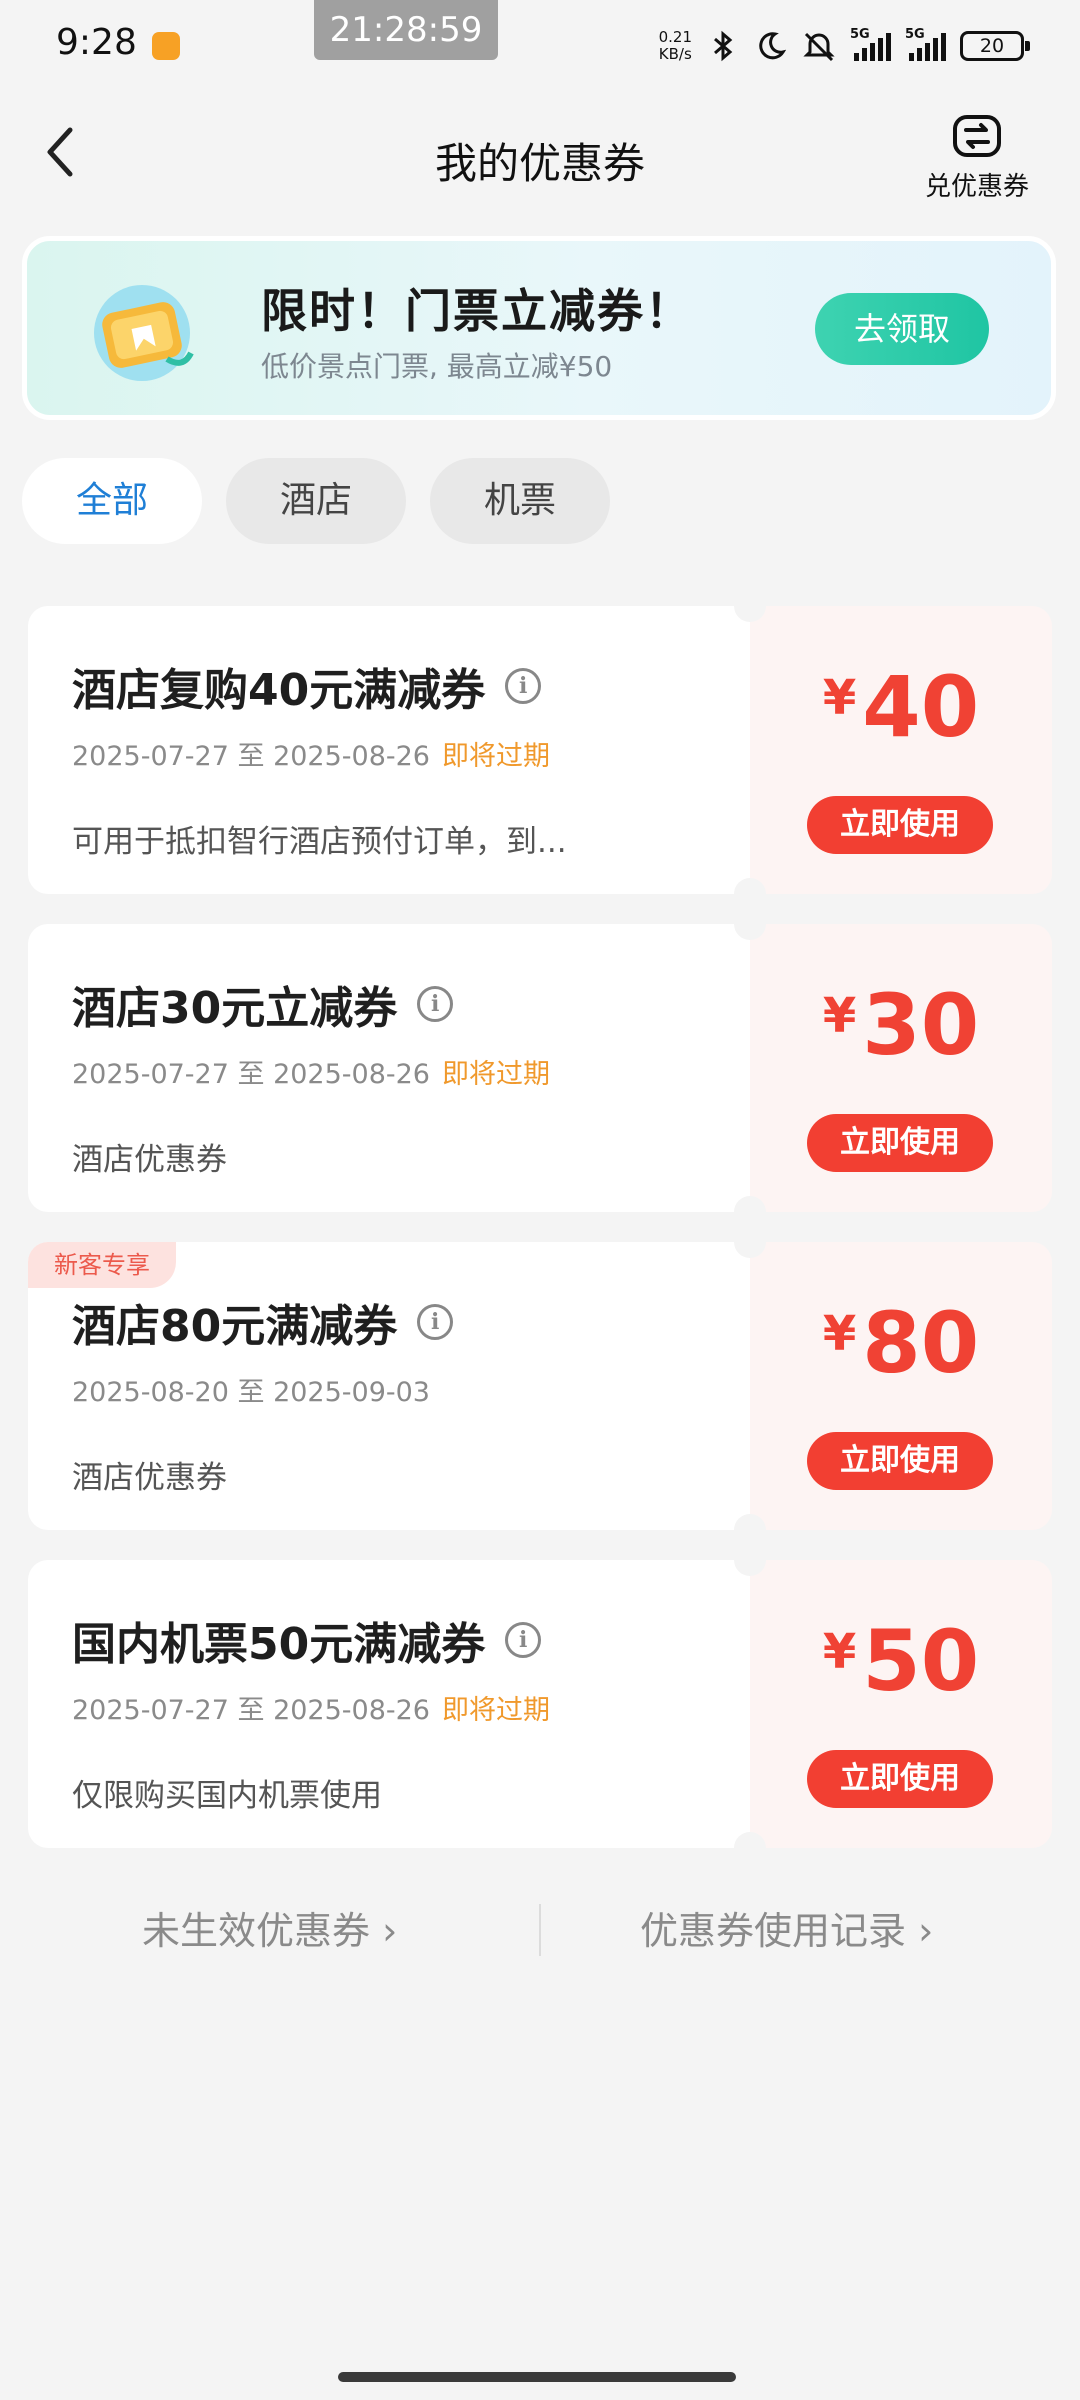 The image size is (1080, 2400). I want to click on coupon-value-panel: ¥50 立即使用, so click(901, 1704).